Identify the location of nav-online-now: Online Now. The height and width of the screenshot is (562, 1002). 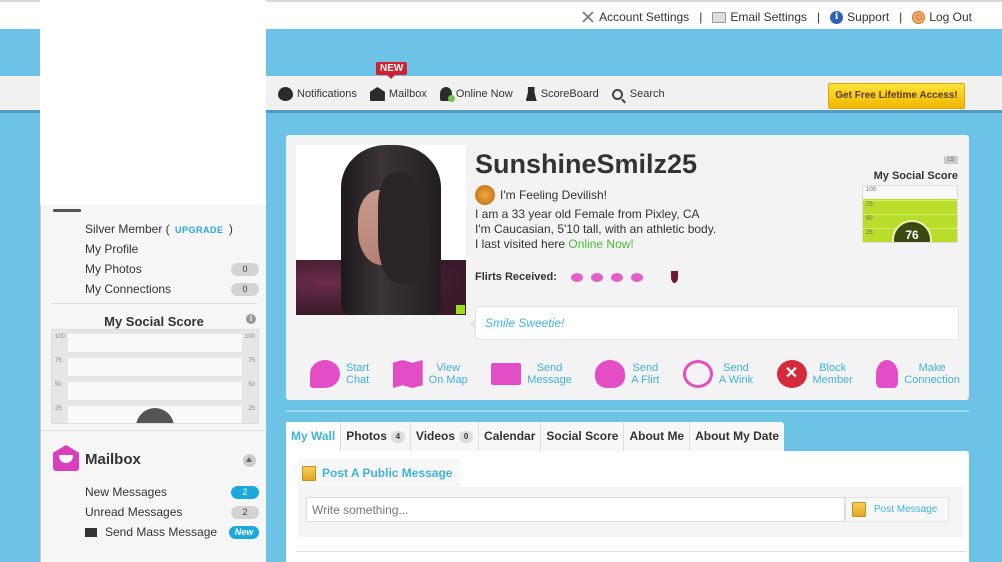
(476, 94).